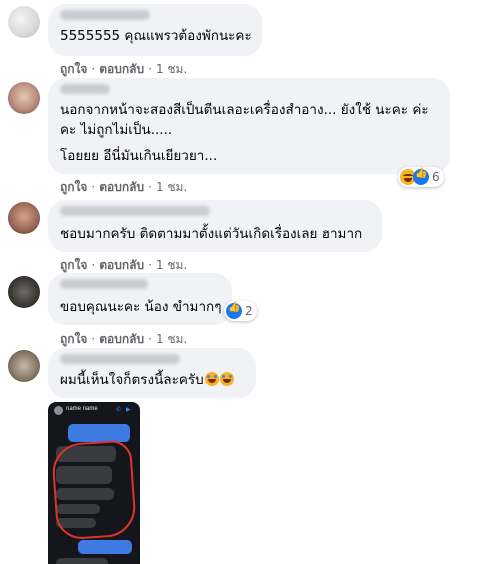 Image resolution: width=477 pixels, height=564 pixels. I want to click on comment-text: ขอบคุณนะคะ น้อง ขำมากๆ, so click(141, 307).